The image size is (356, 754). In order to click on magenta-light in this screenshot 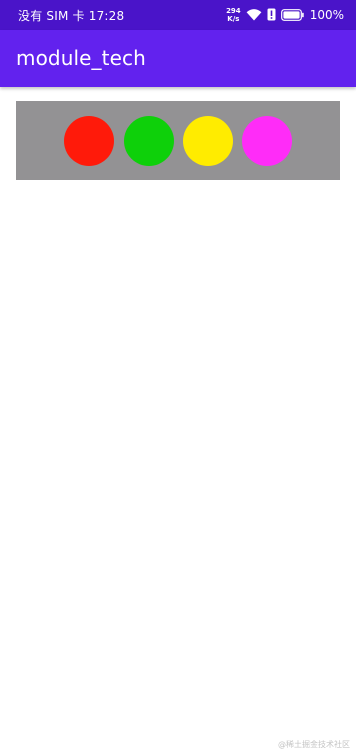, I will do `click(267, 141)`.